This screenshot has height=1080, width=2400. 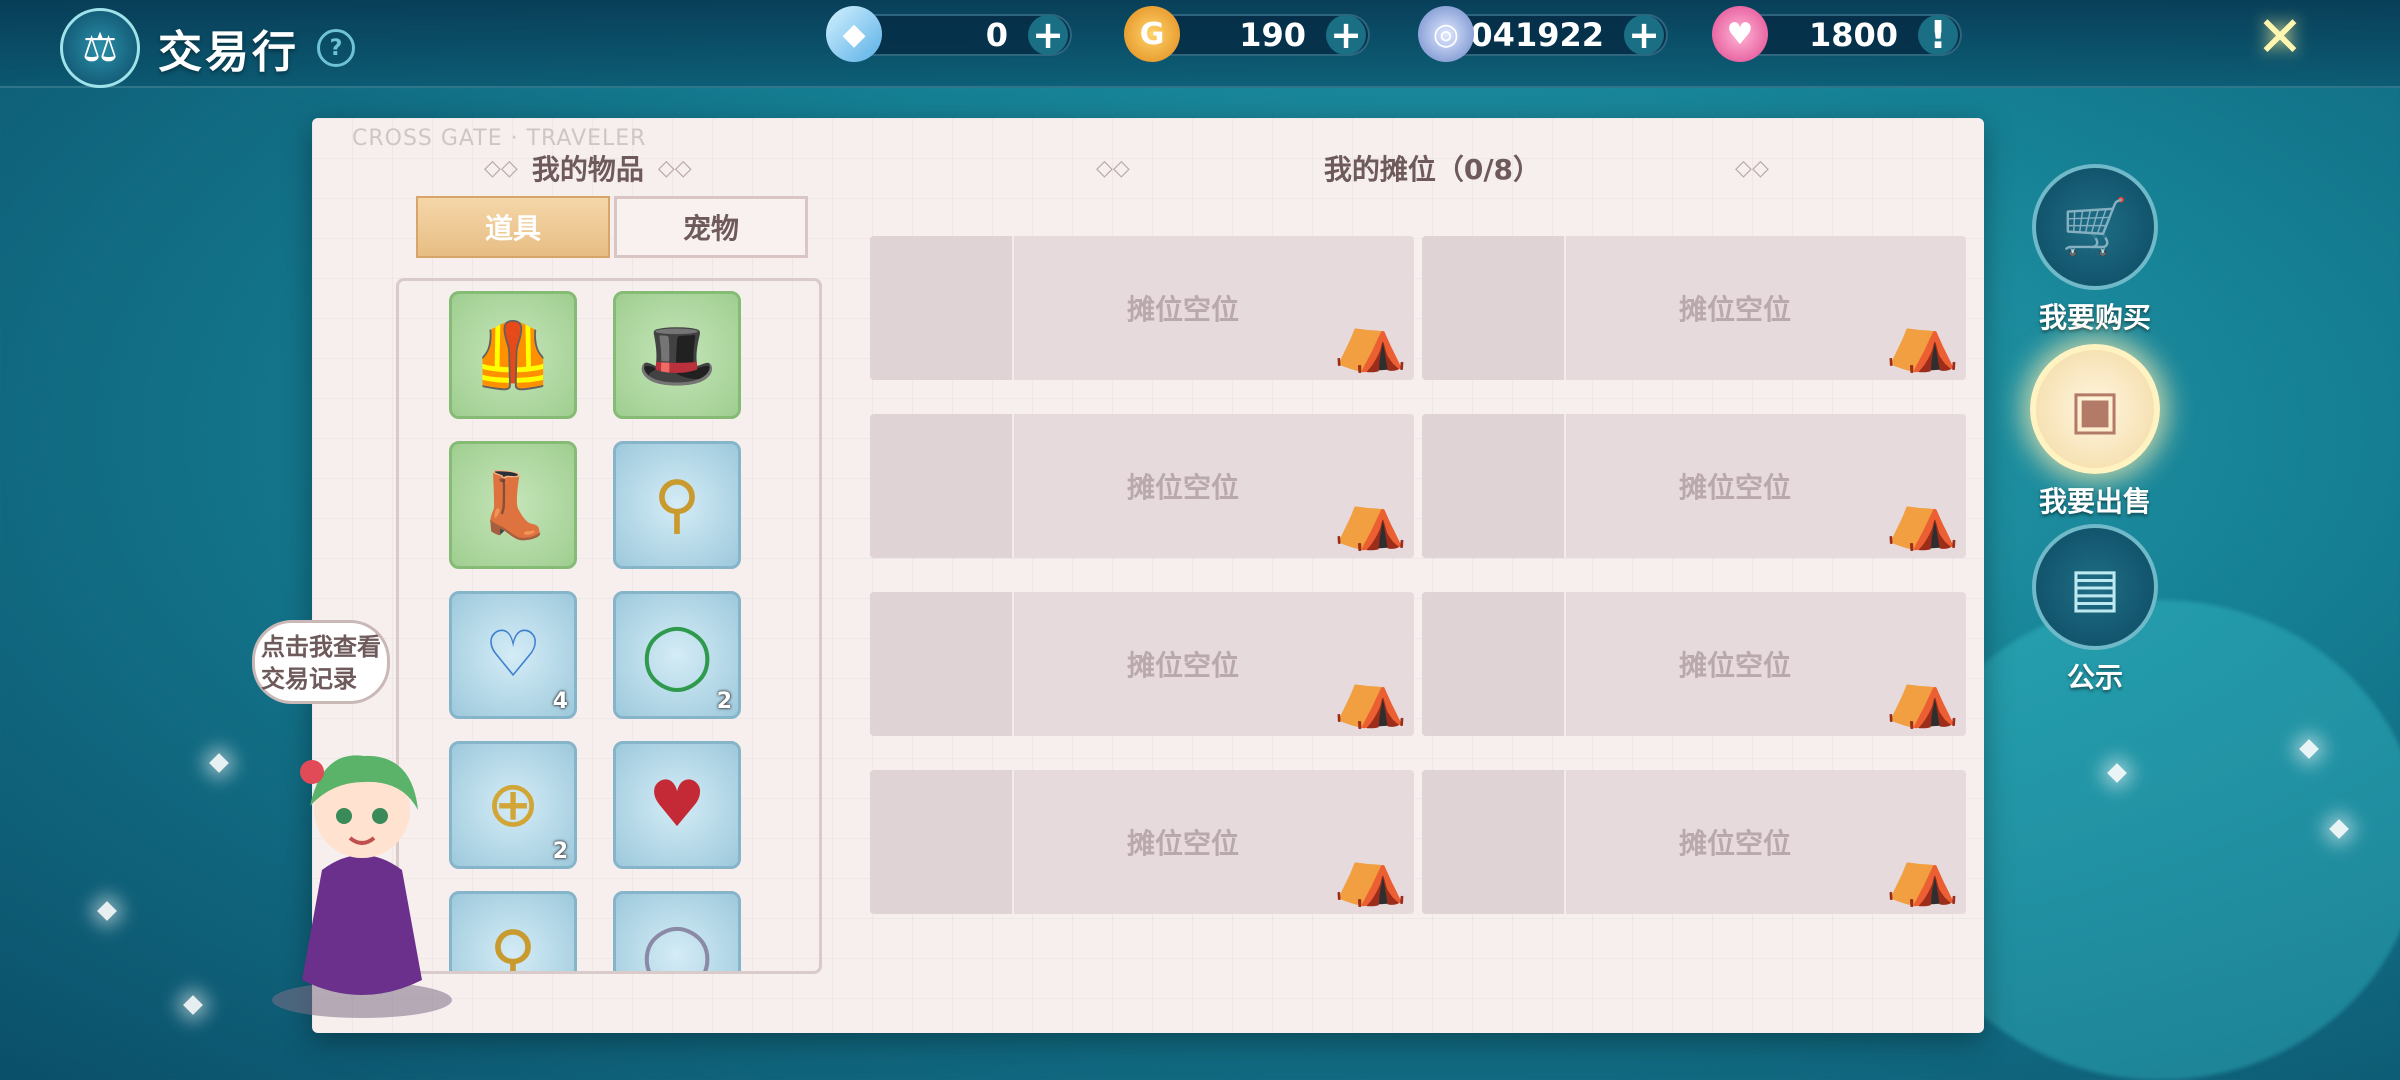 I want to click on currency-value: 0, so click(x=996, y=35).